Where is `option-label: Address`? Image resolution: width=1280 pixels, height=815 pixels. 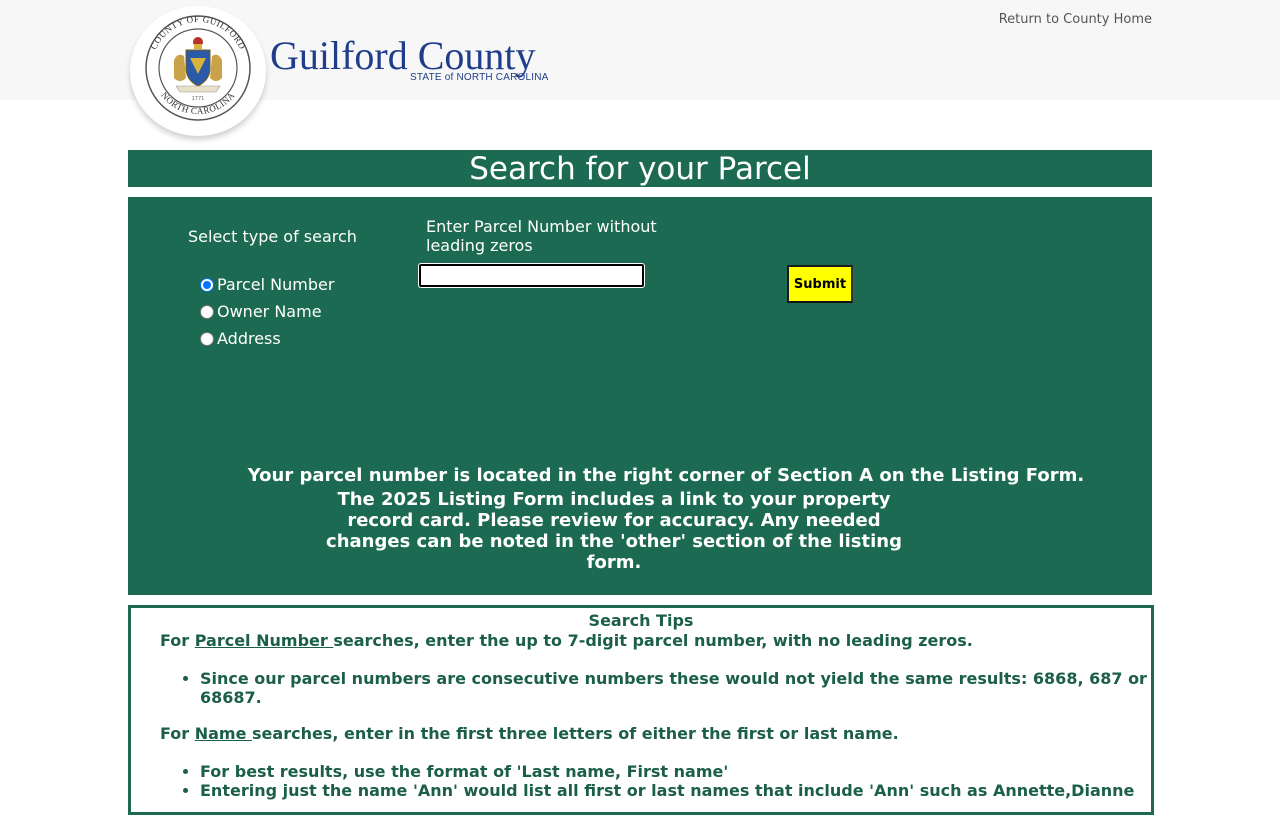 option-label: Address is located at coordinates (249, 338).